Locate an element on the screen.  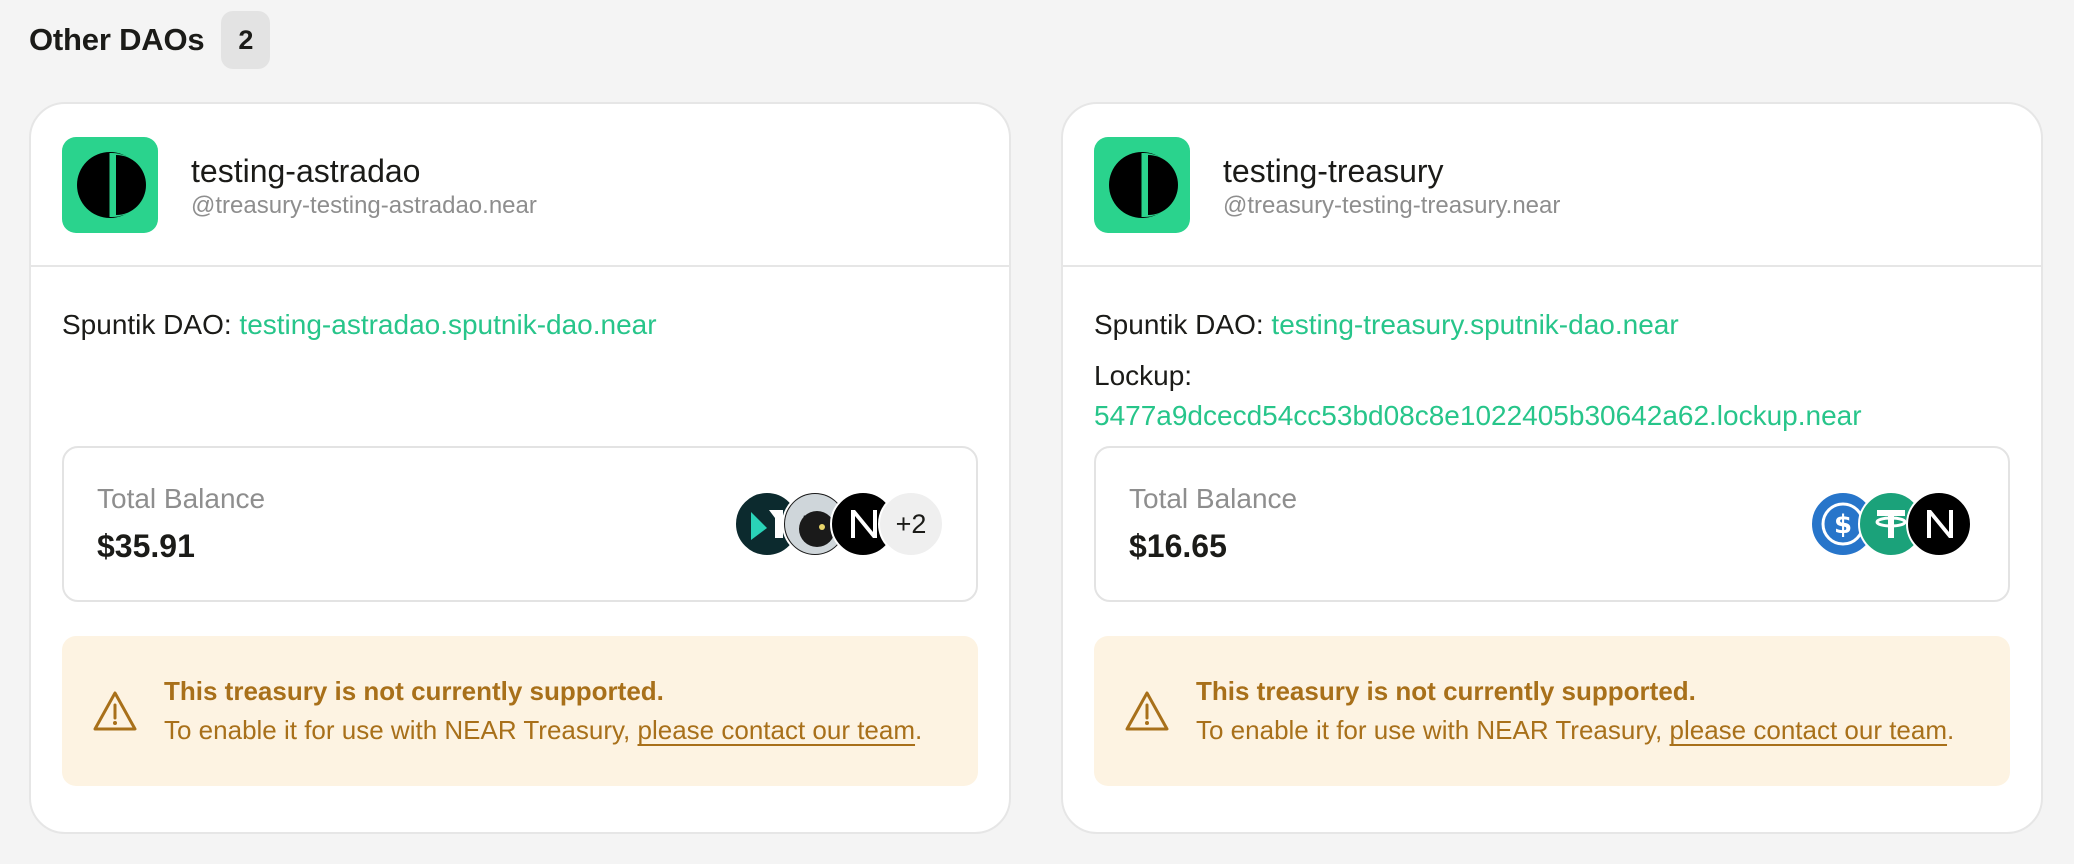
sputnik-link: testing-astradao.sputnik-dao.near is located at coordinates (447, 324).